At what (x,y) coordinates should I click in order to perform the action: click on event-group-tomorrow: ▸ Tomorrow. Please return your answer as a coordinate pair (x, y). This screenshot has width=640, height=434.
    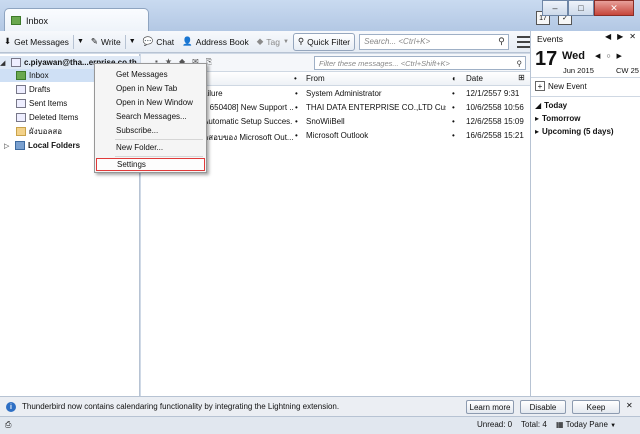
    Looking at the image, I should click on (558, 118).